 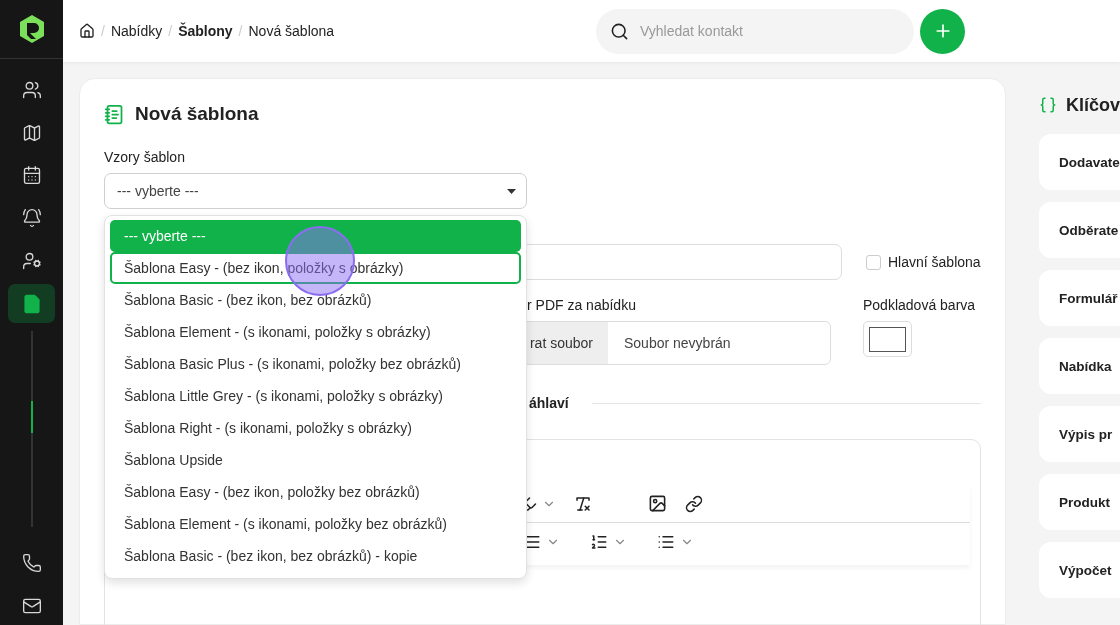 I want to click on numbered-list-icon, so click(x=599, y=542).